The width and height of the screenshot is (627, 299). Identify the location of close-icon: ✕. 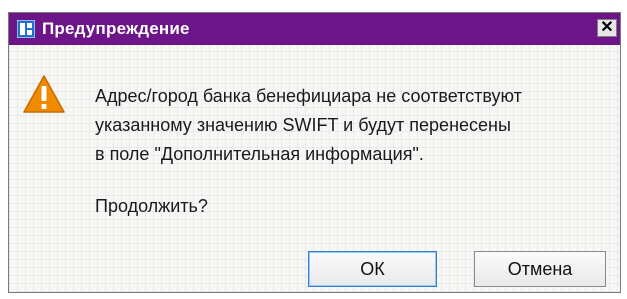
(607, 27).